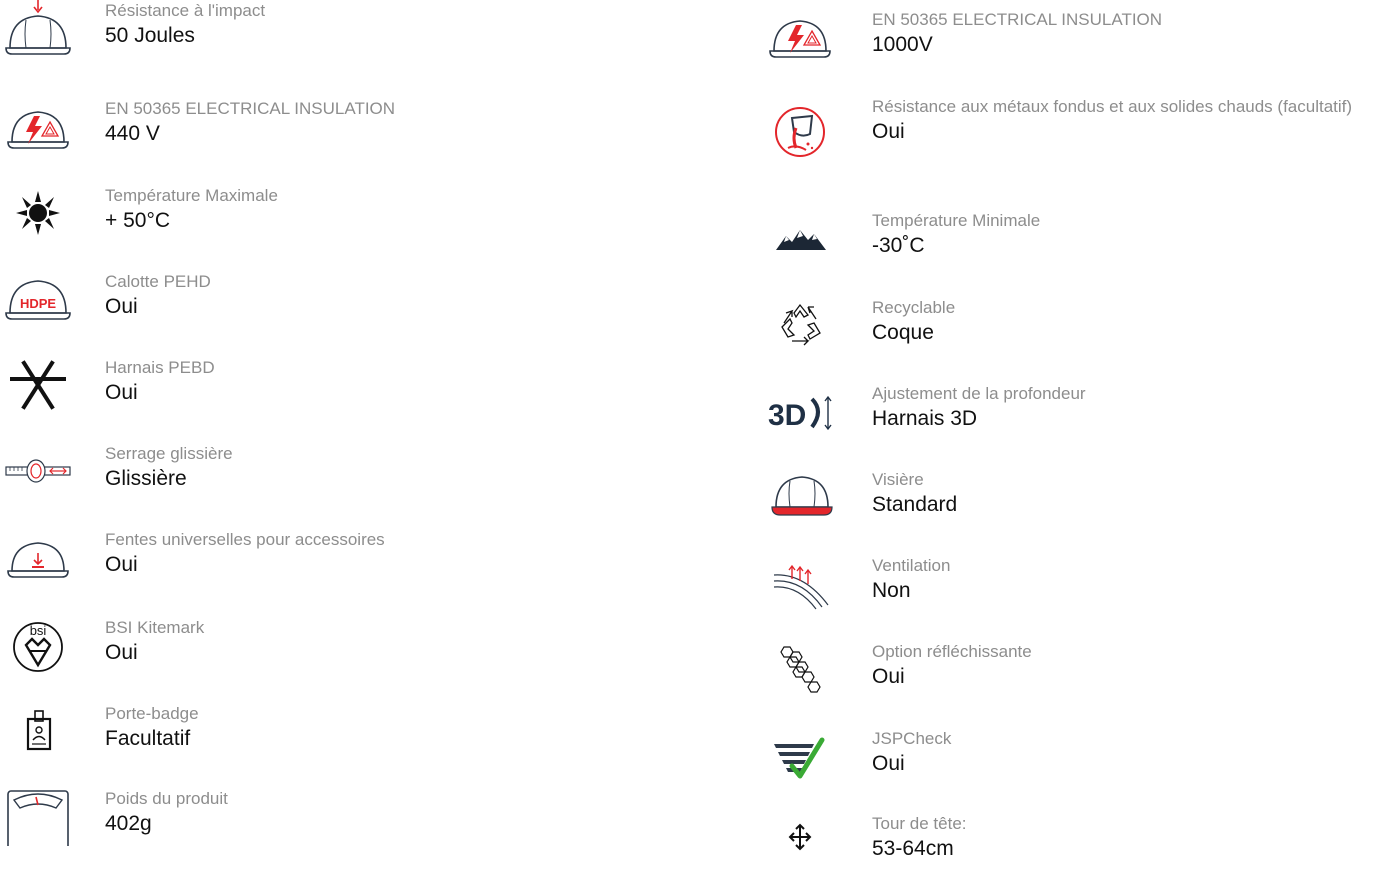  I want to click on spec-label: Option réfléchissante, so click(952, 651).